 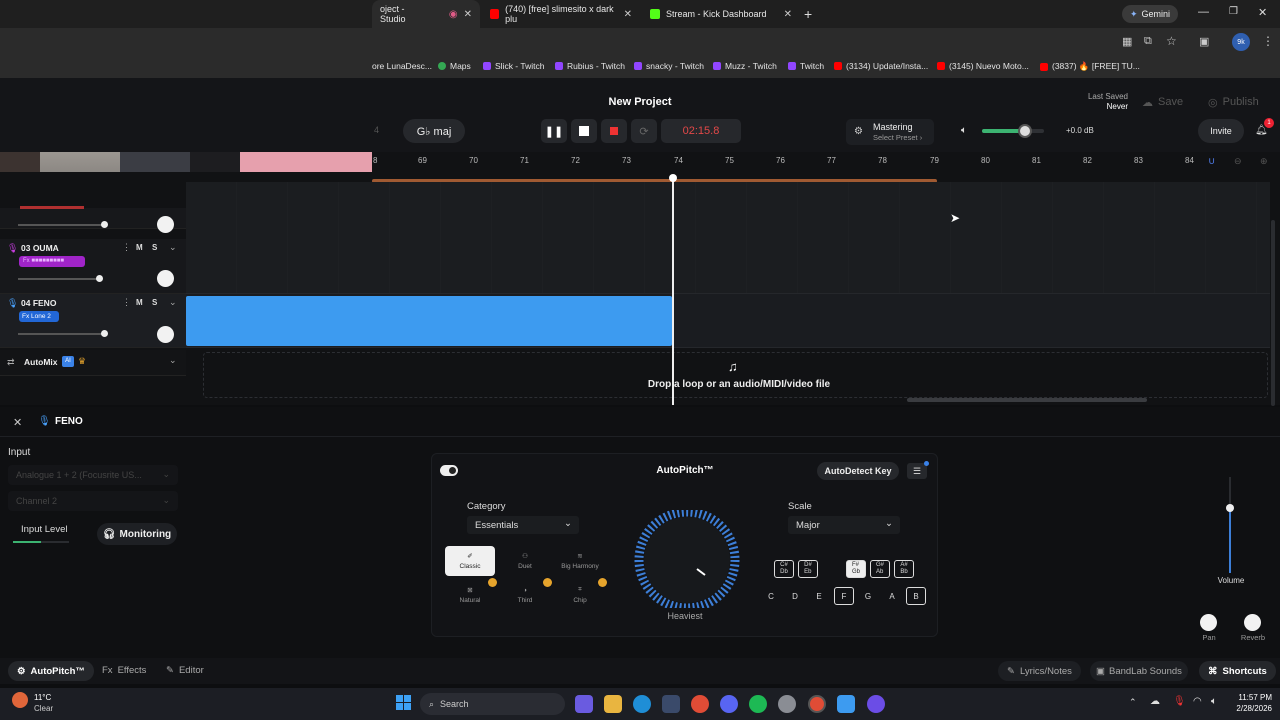 What do you see at coordinates (51, 671) in the screenshot?
I see `tab-autopitch: ⚙ AutoPitch™` at bounding box center [51, 671].